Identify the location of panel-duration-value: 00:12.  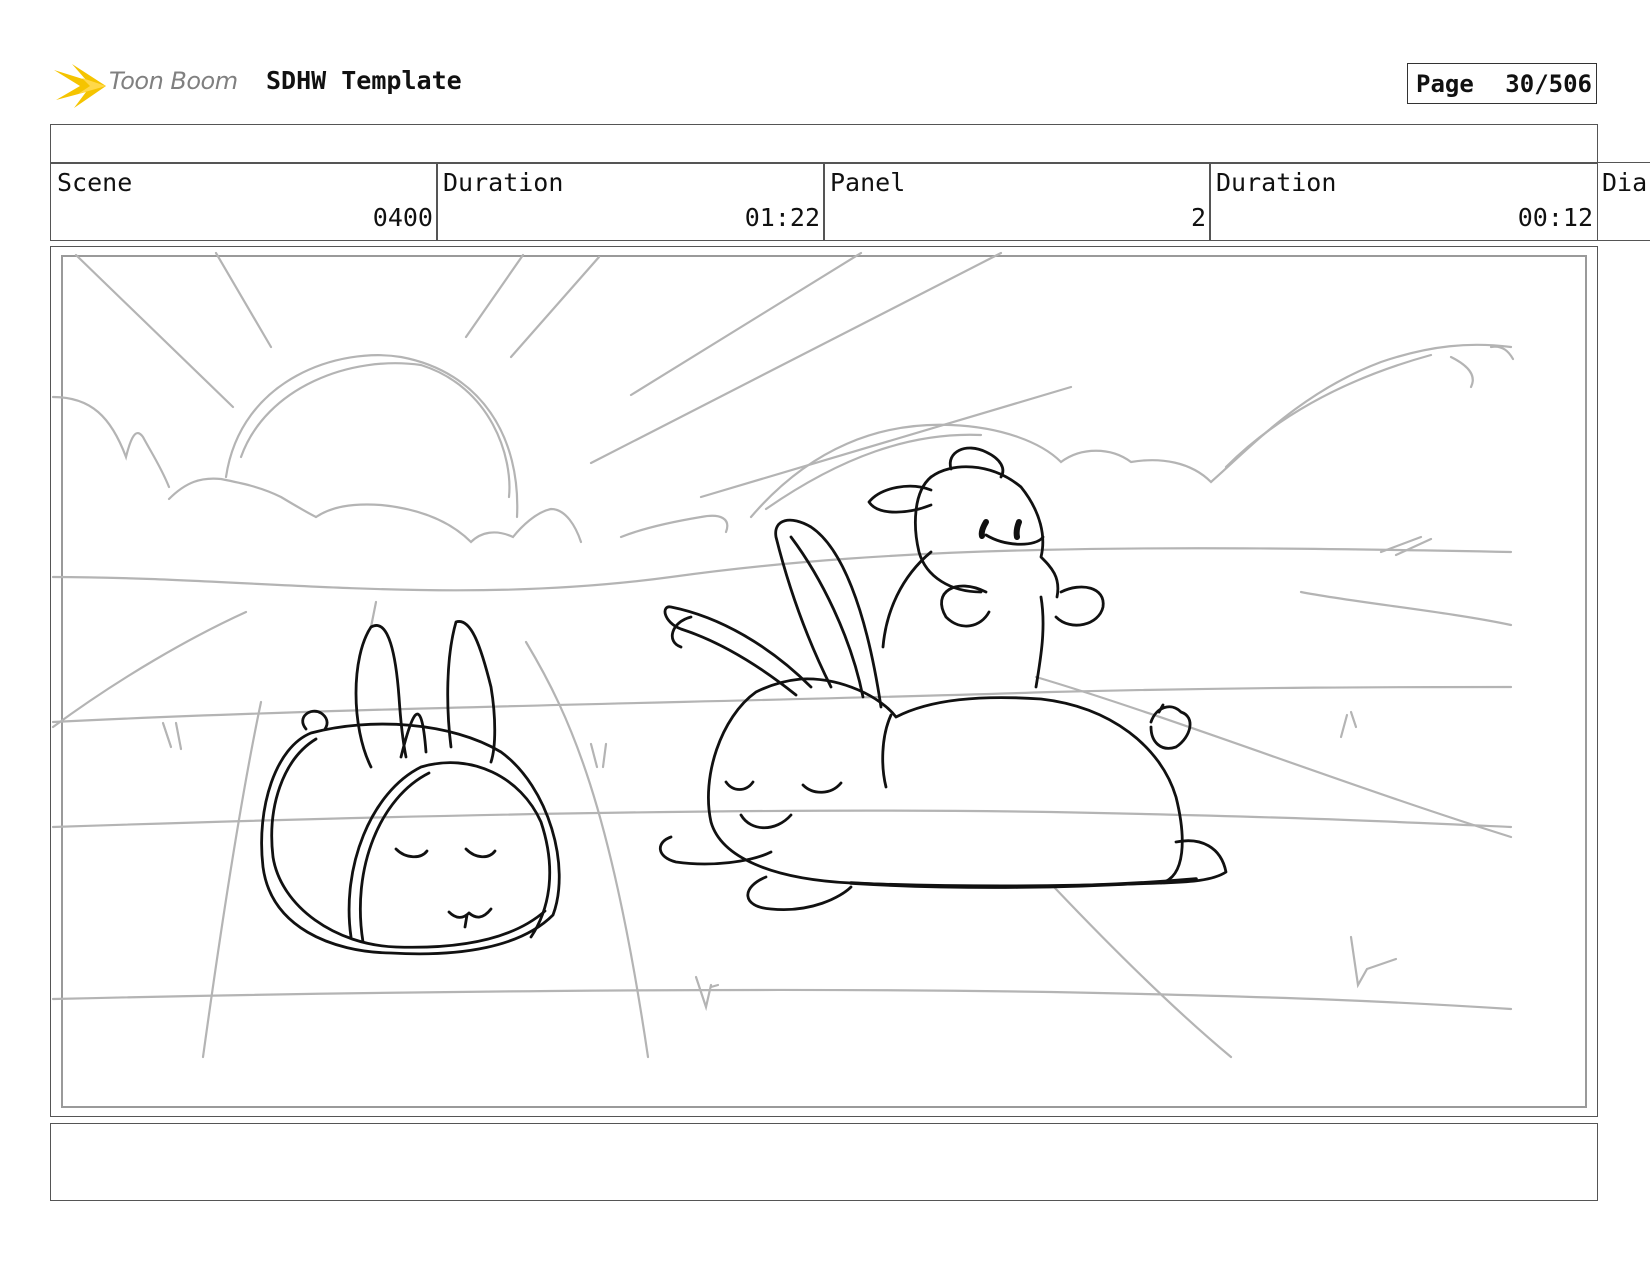
(1555, 217).